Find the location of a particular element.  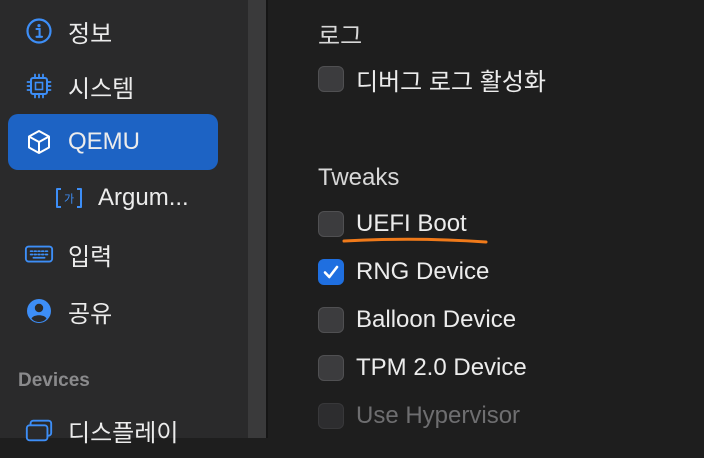

cube-icon is located at coordinates (39, 142).